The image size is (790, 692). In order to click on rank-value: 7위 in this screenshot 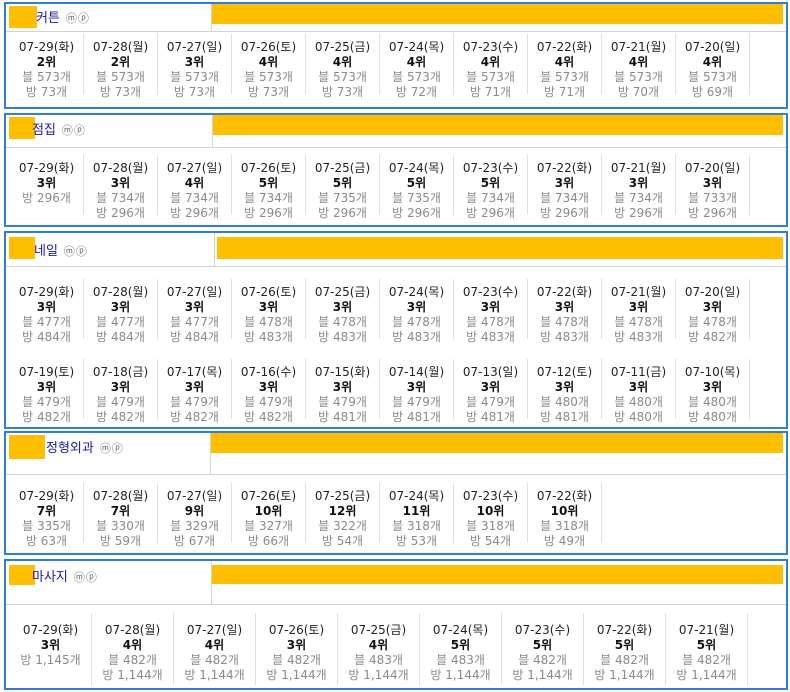, I will do `click(46, 511)`.